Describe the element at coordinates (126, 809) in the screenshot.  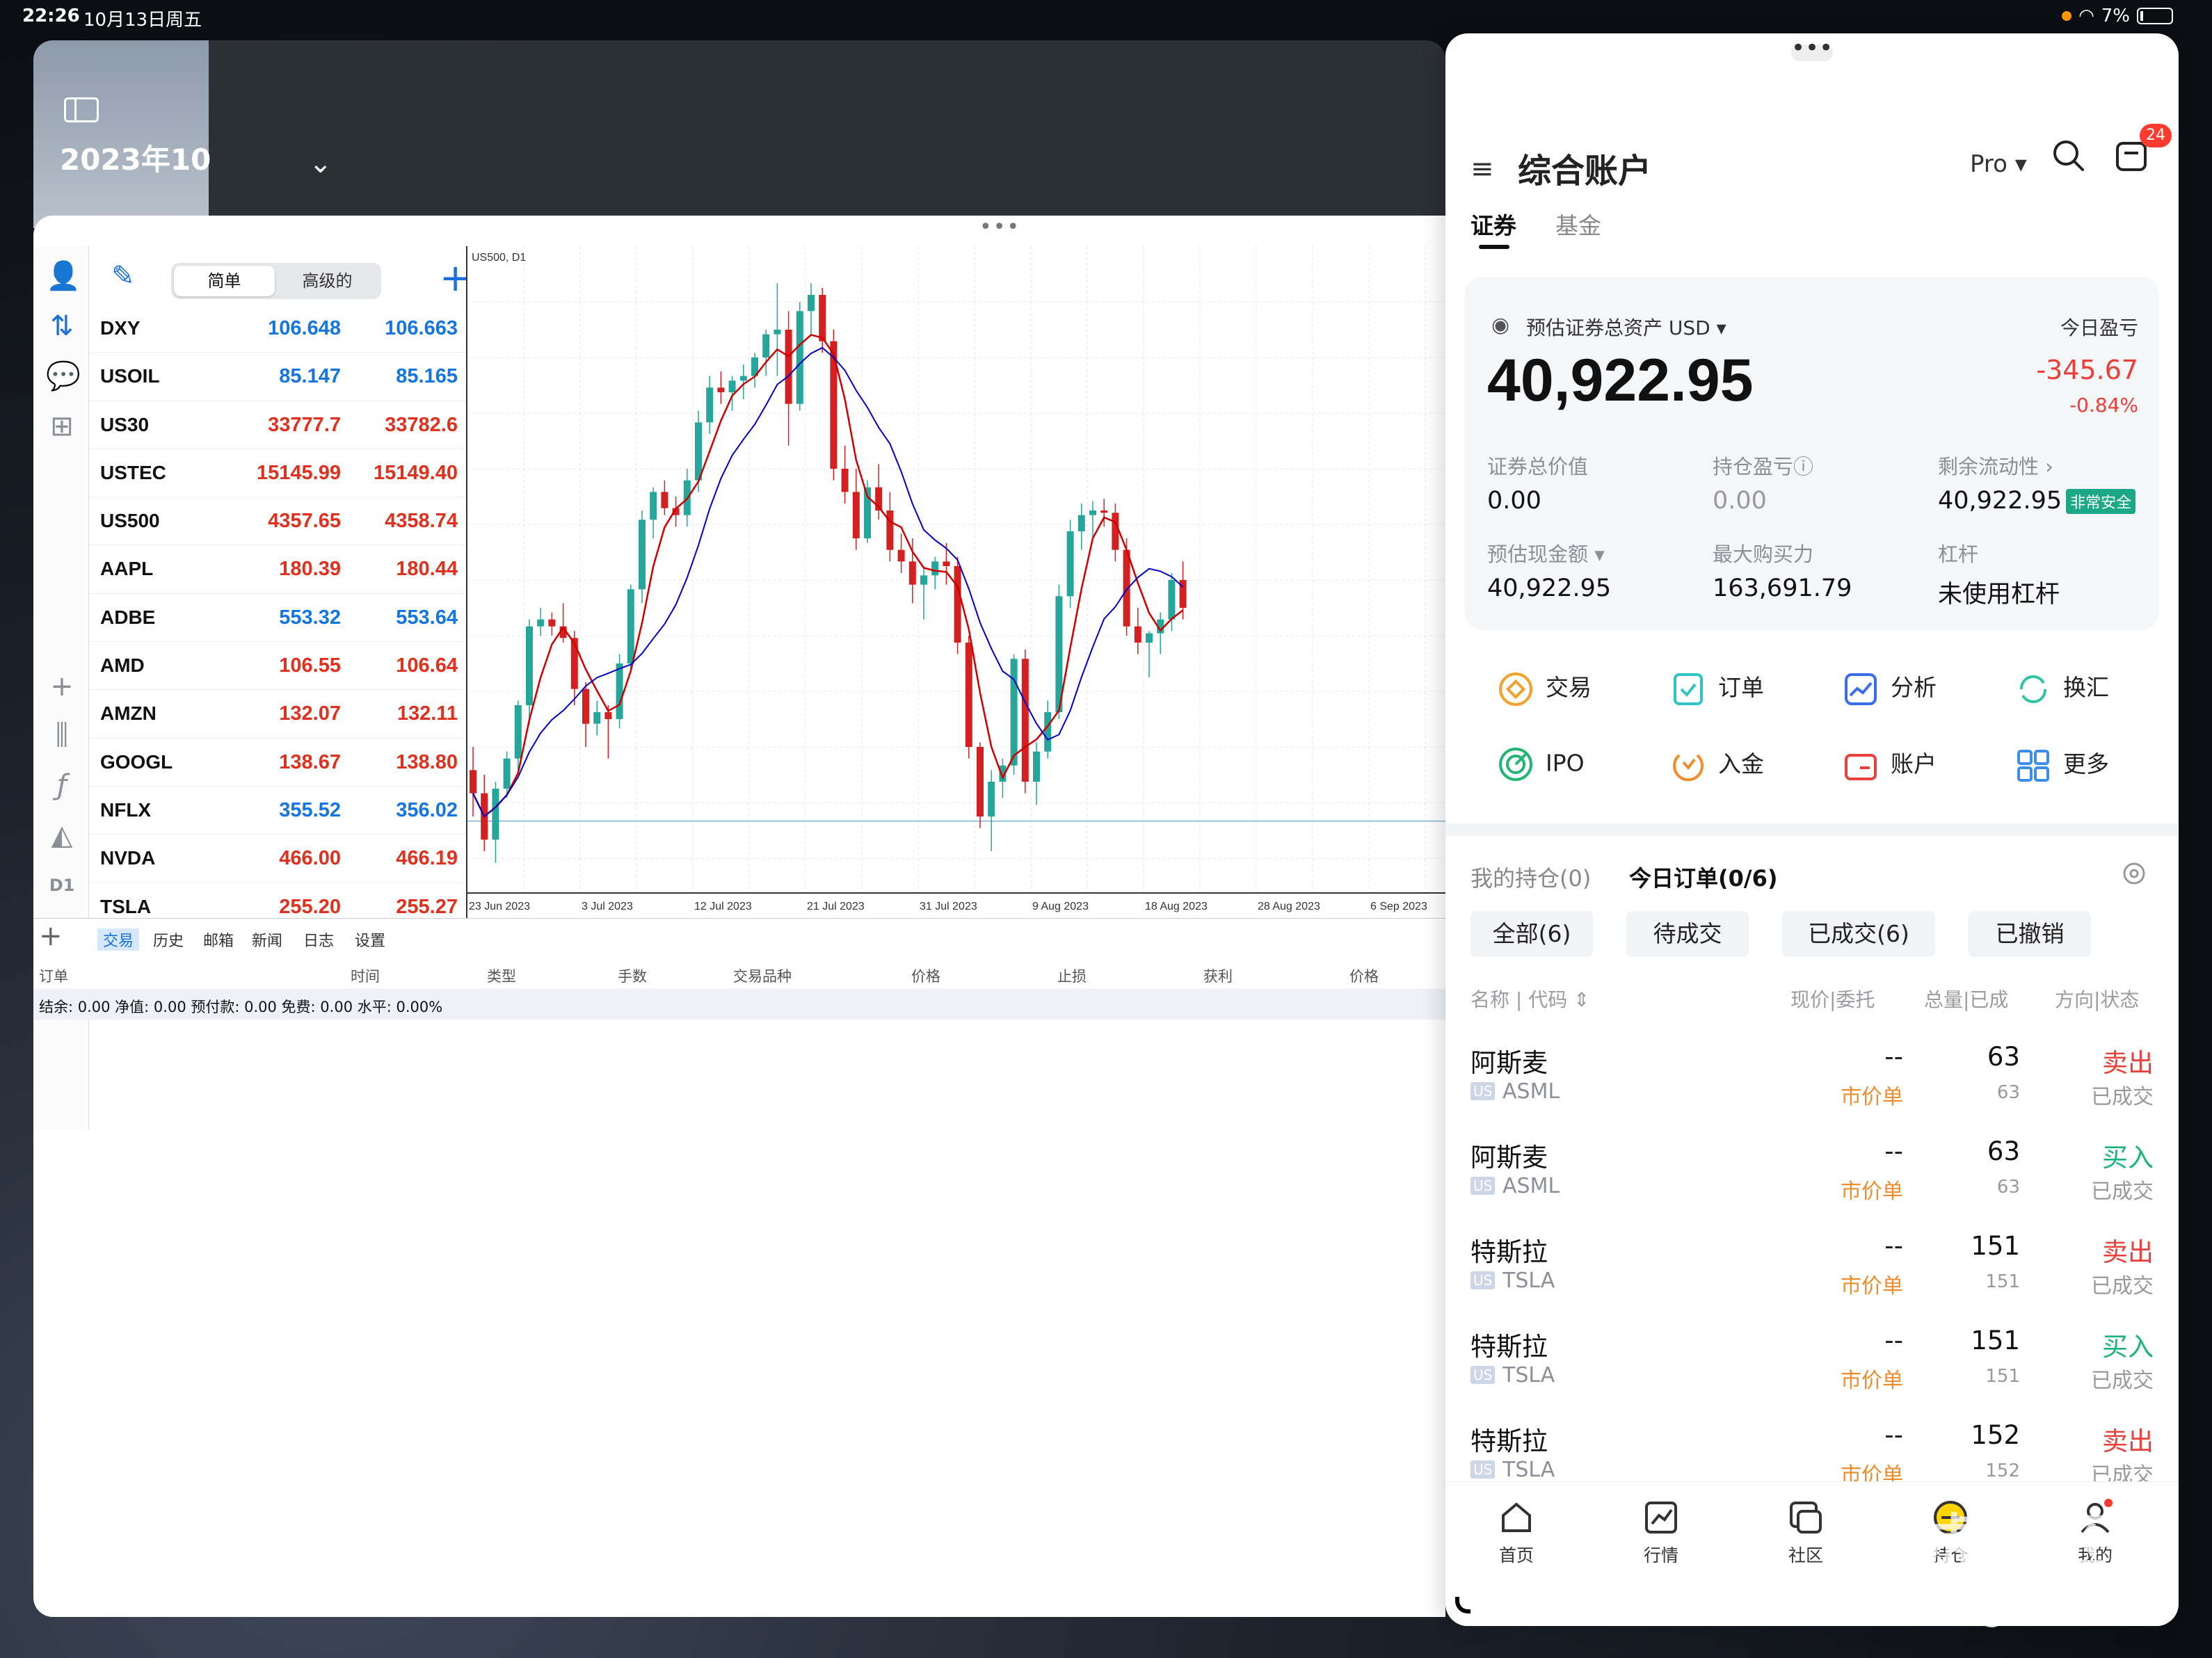
I see `quote-symbol: NFLX` at that location.